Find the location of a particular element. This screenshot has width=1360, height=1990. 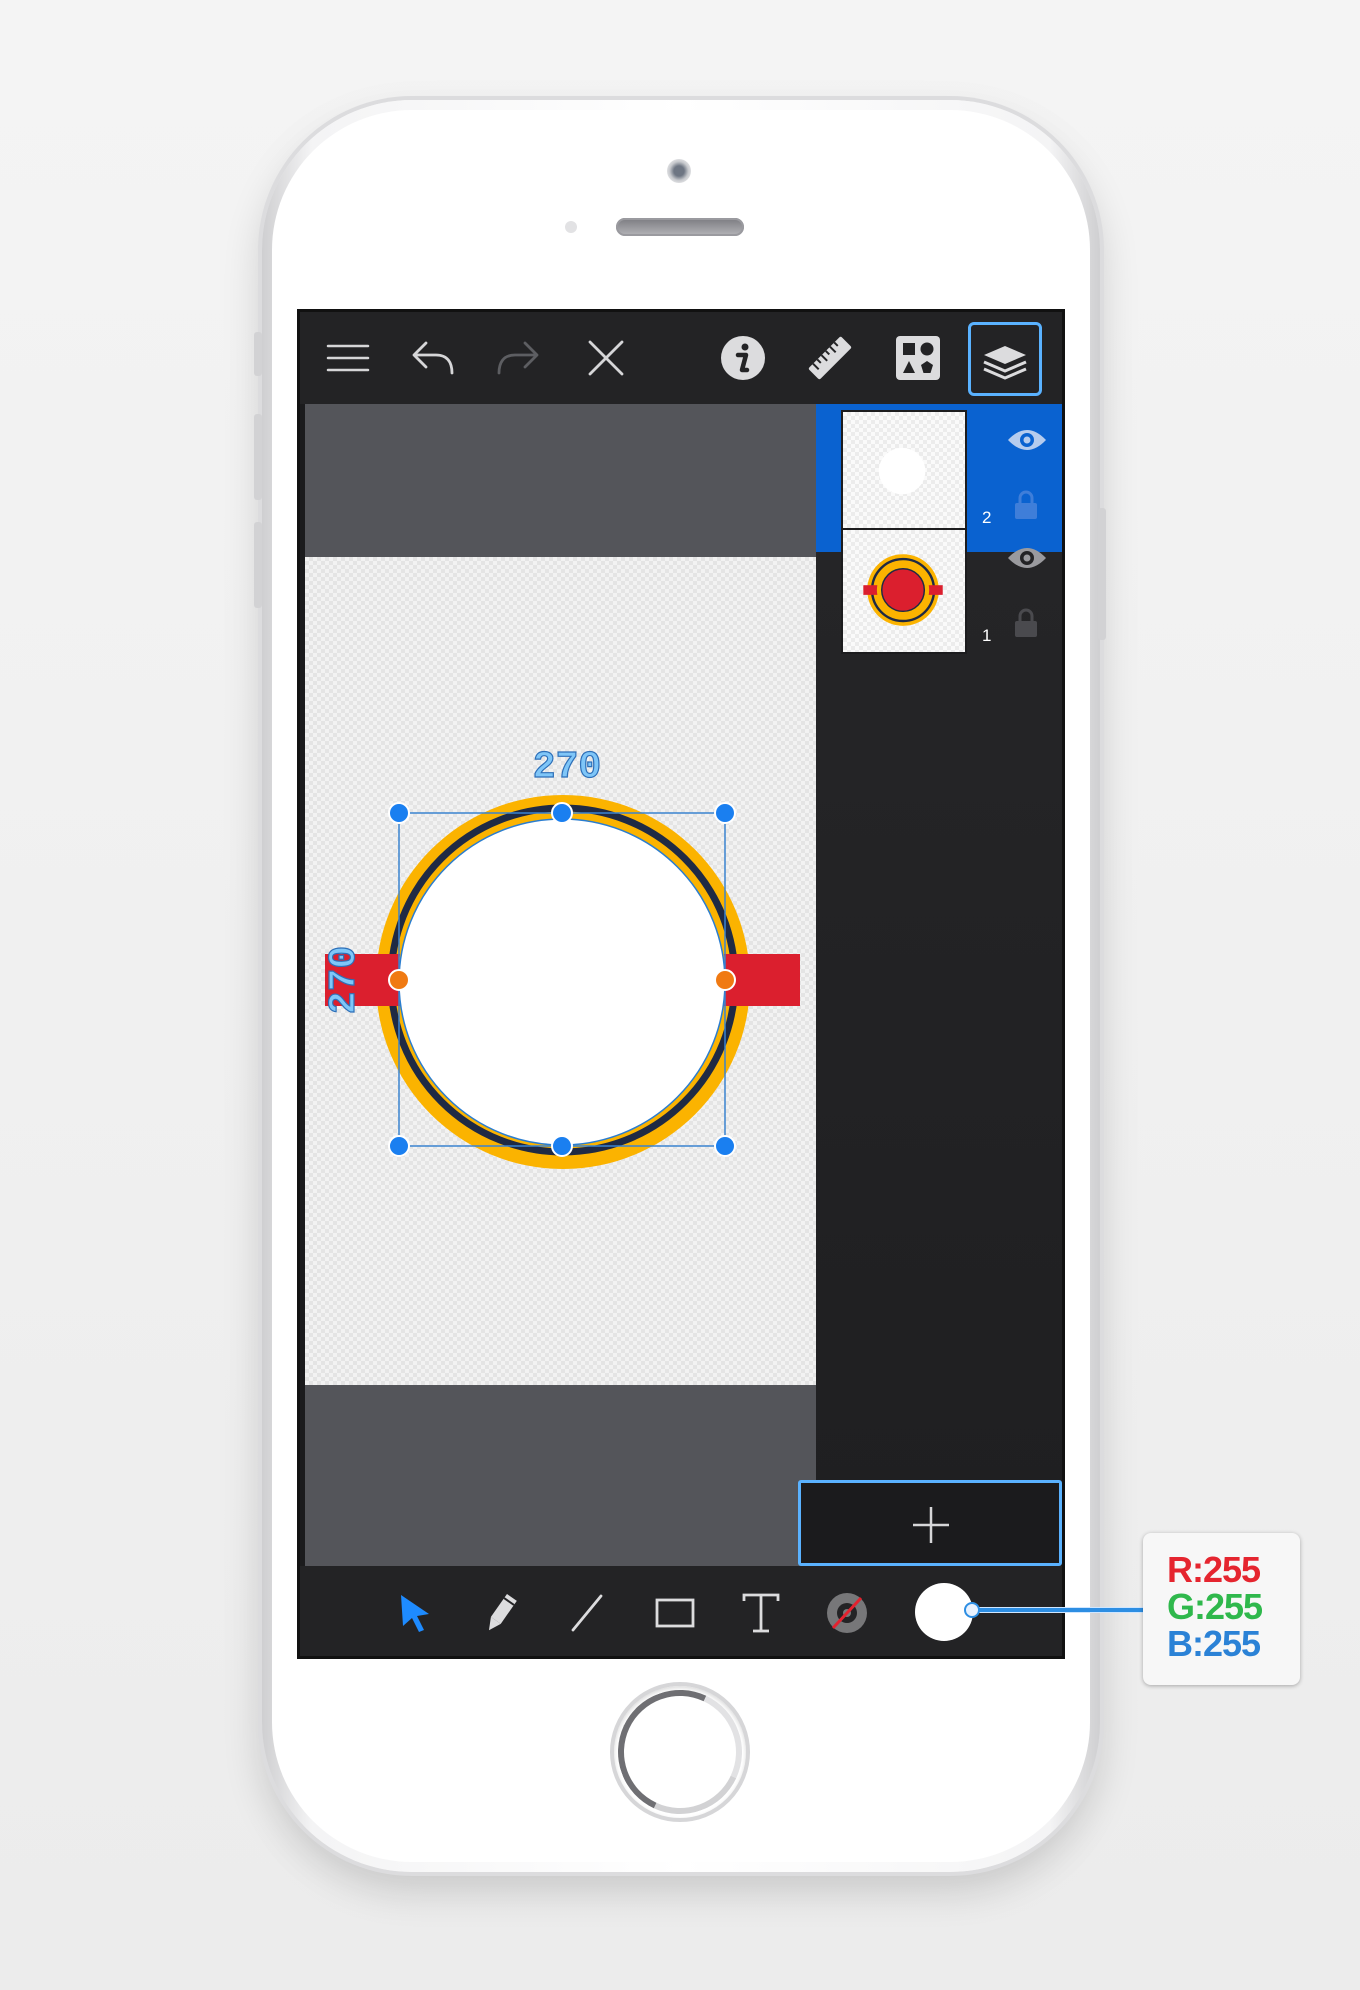

add-layer-button is located at coordinates (930, 1523).